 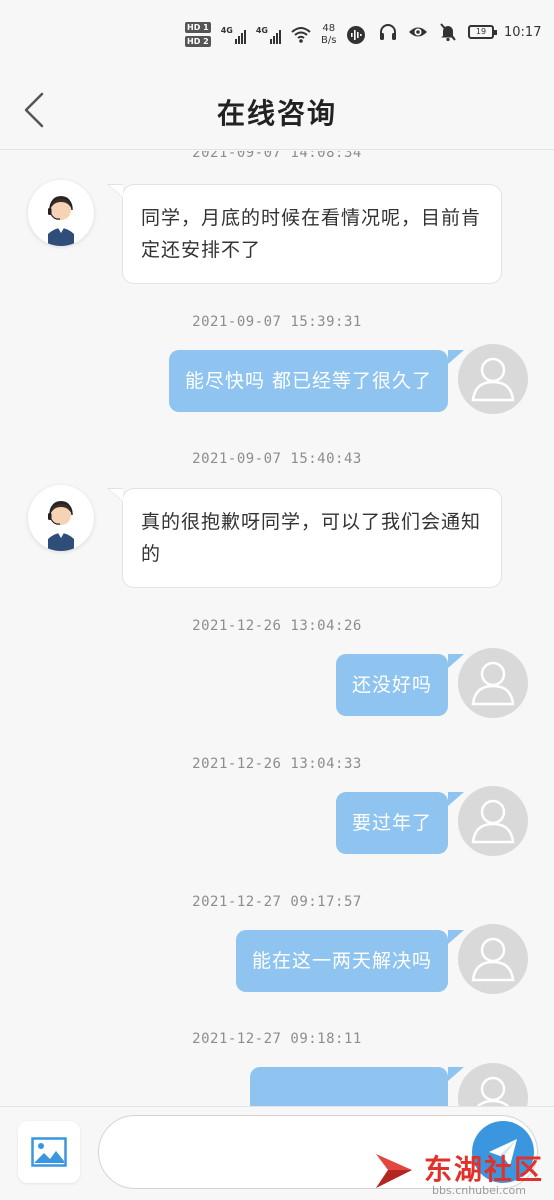 I want to click on hd1-badge: HD 1, so click(x=198, y=27).